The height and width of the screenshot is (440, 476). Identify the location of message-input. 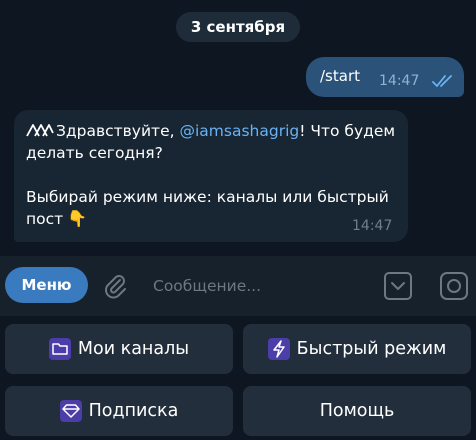
(263, 286).